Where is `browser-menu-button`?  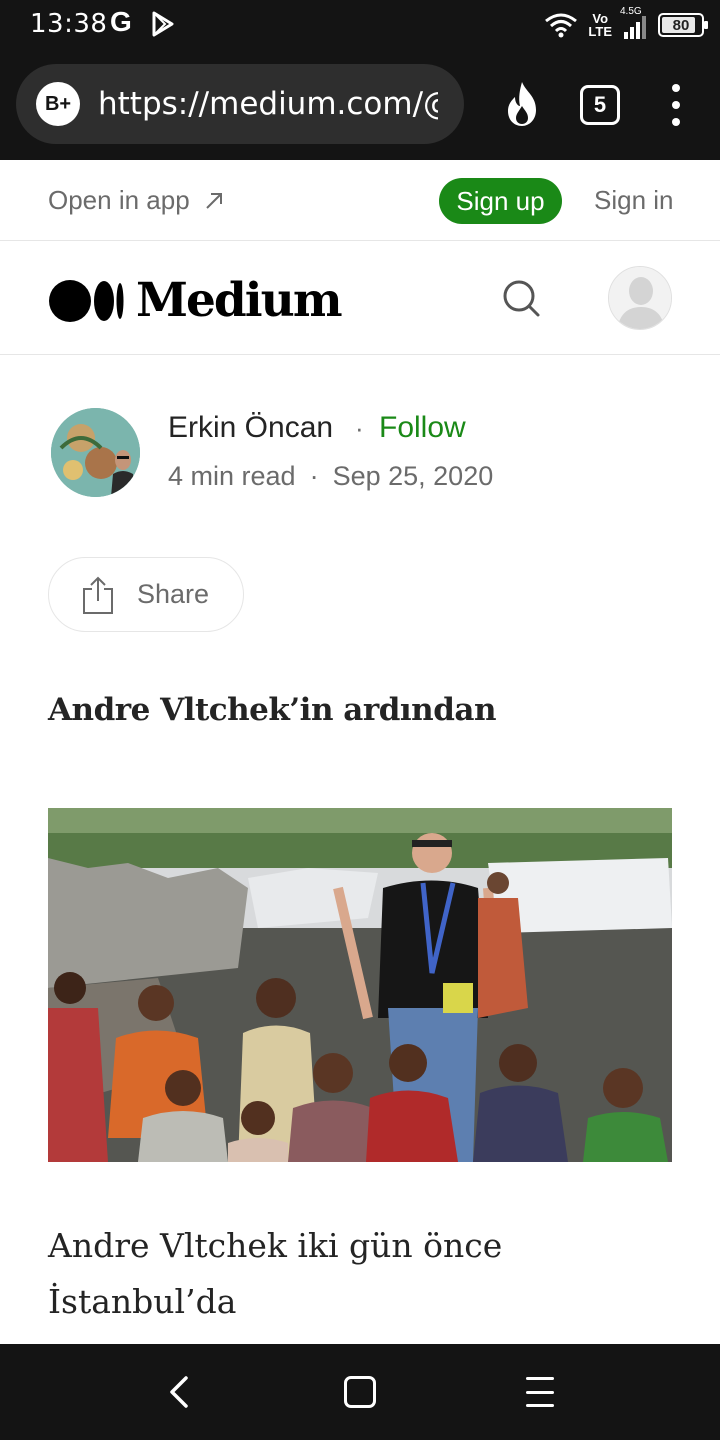
browser-menu-button is located at coordinates (676, 105).